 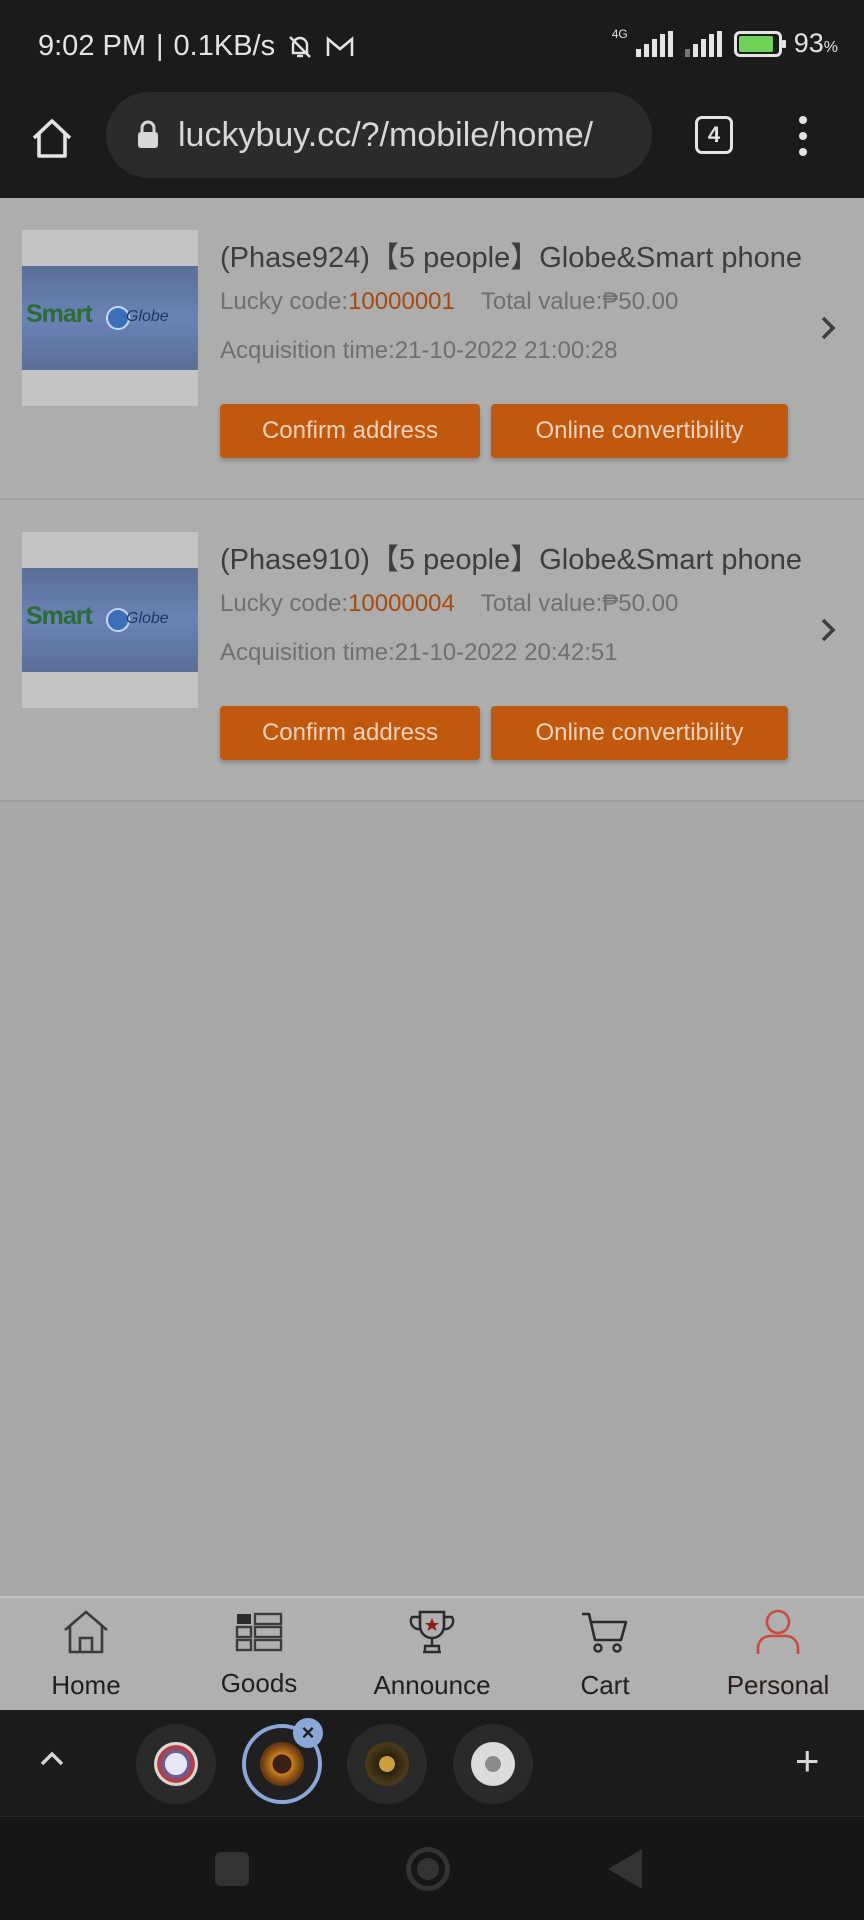 What do you see at coordinates (259, 1655) in the screenshot?
I see `nav-goods: Goods` at bounding box center [259, 1655].